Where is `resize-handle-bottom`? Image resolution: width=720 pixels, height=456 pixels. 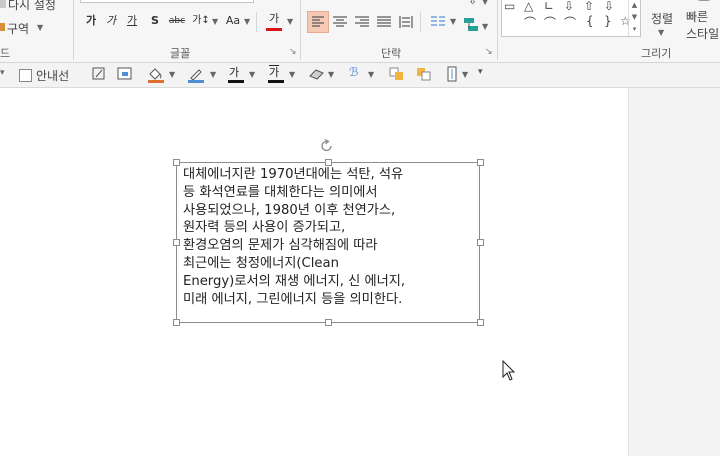 resize-handle-bottom is located at coordinates (328, 322).